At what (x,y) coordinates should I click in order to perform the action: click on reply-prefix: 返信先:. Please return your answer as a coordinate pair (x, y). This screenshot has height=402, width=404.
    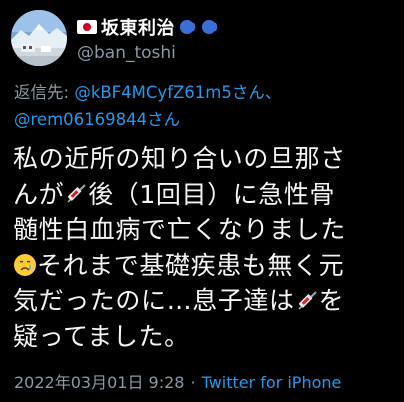
    Looking at the image, I should click on (44, 92).